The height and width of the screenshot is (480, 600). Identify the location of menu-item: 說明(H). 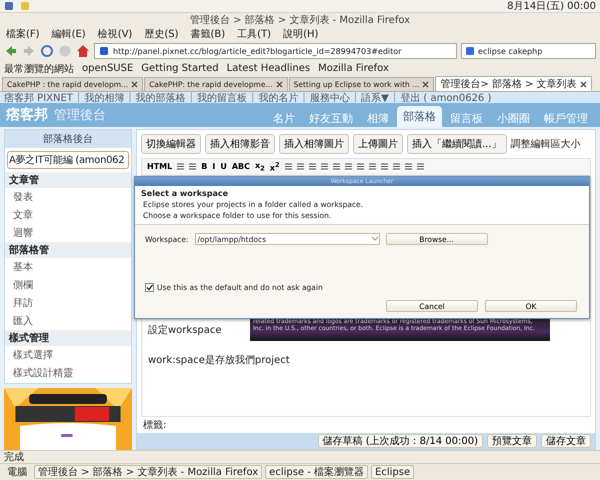
(300, 34).